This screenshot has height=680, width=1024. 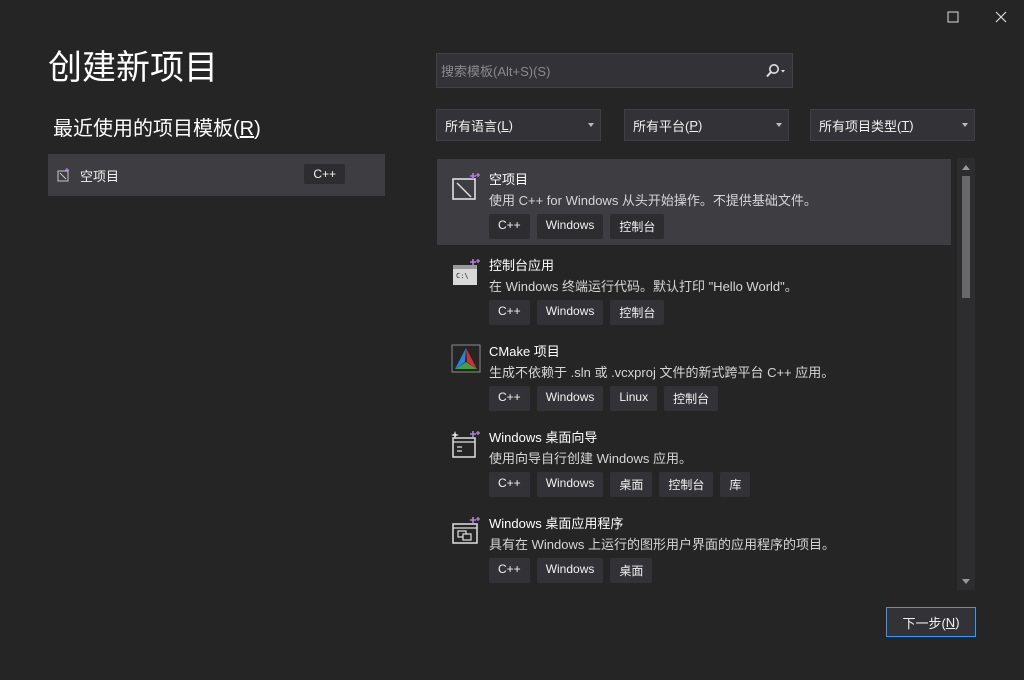 I want to click on platform-filter-key: P, so click(x=694, y=125).